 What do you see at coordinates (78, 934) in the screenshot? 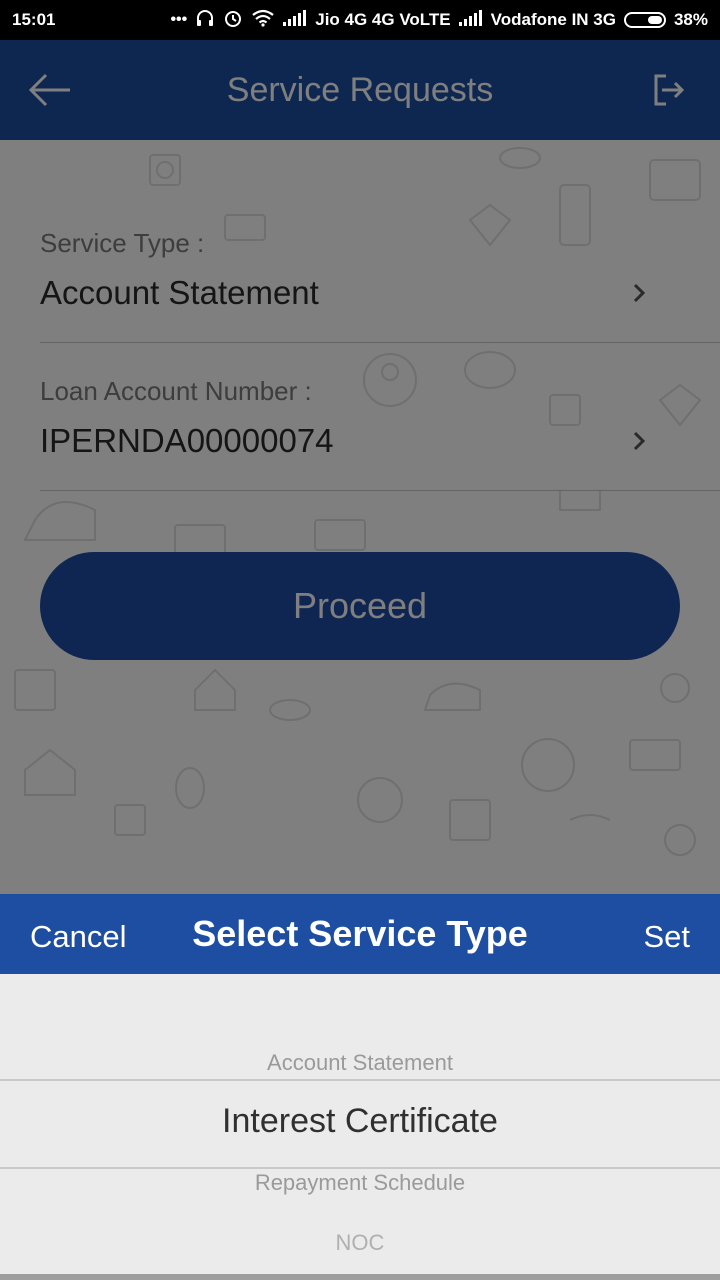
I see `cancel-button: Cancel` at bounding box center [78, 934].